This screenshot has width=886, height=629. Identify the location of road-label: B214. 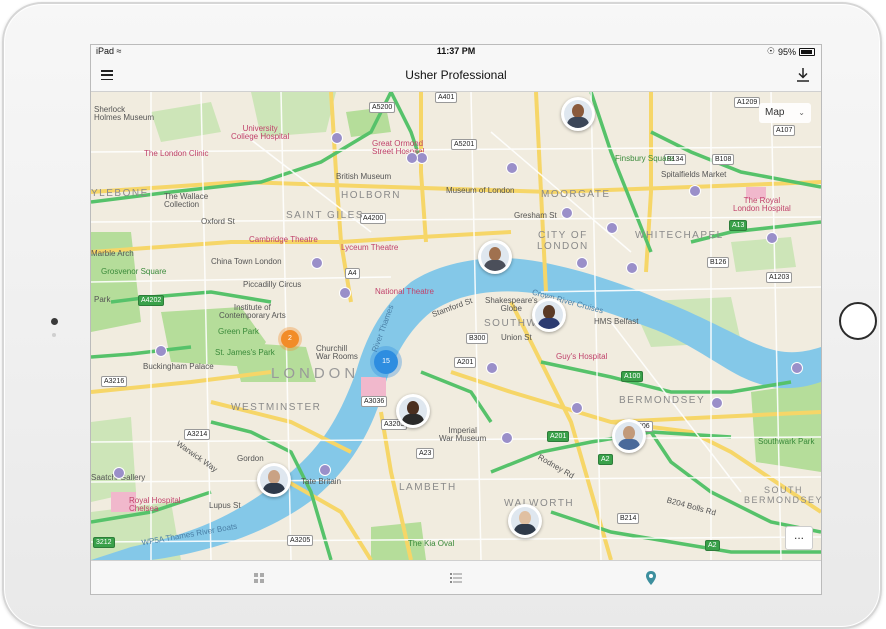
(628, 518).